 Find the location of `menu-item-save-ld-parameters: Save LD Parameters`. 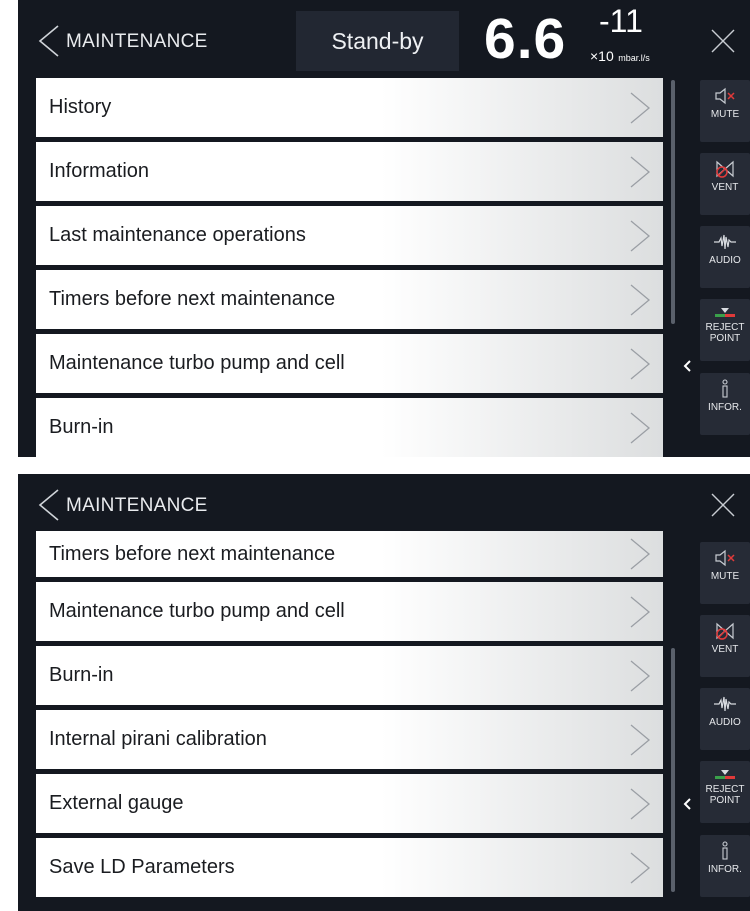

menu-item-save-ld-parameters: Save LD Parameters is located at coordinates (349, 867).